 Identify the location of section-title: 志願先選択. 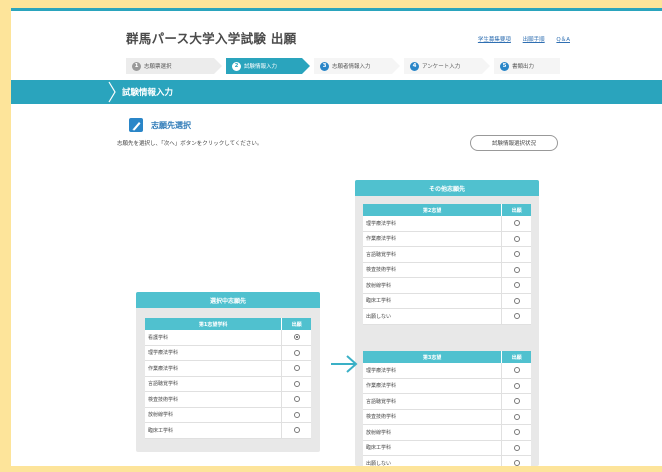
(171, 125).